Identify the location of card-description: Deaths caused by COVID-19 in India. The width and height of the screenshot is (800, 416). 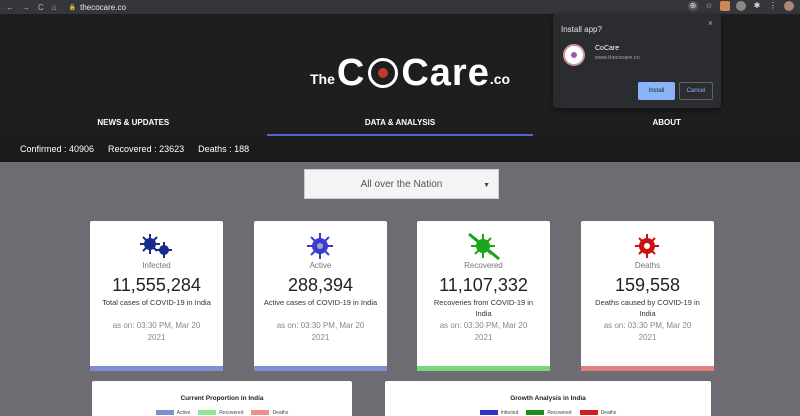
(647, 308).